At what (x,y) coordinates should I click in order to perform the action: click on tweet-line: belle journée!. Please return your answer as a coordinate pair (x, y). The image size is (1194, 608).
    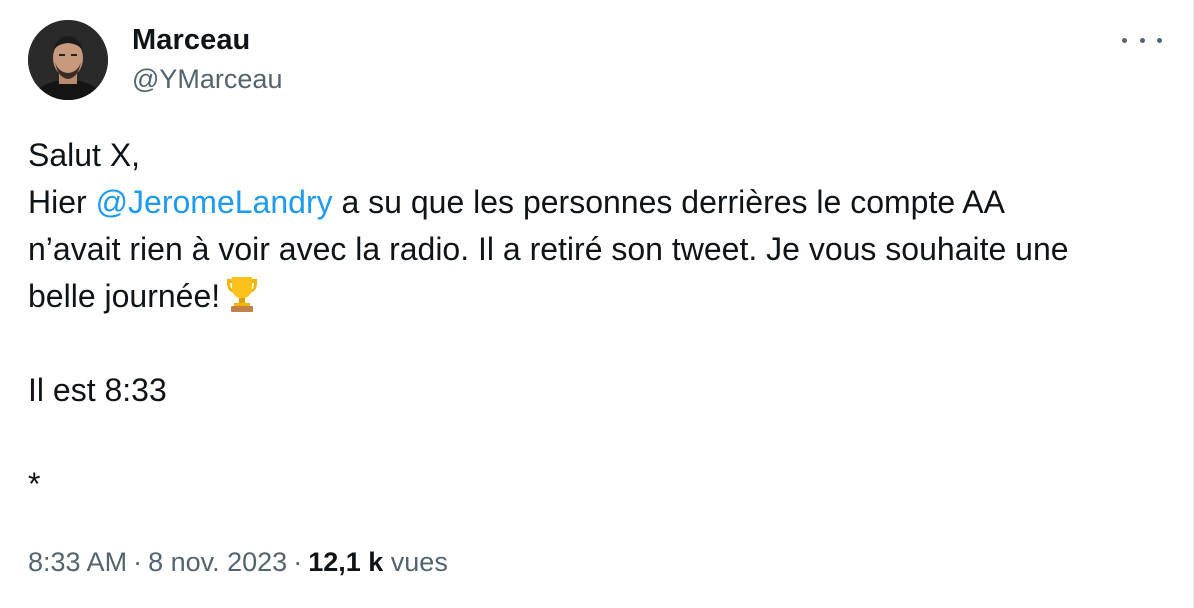
    Looking at the image, I should click on (603, 296).